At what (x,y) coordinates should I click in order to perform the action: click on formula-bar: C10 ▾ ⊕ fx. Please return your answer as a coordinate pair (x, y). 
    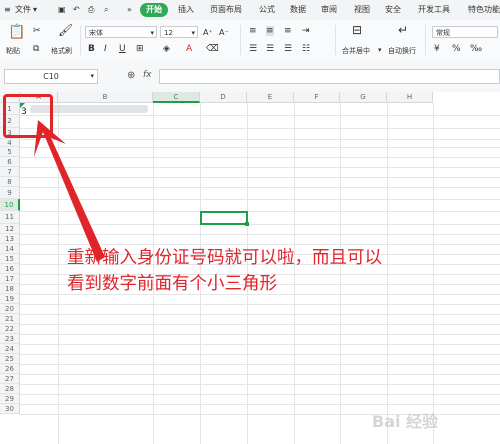
    Looking at the image, I should click on (250, 76).